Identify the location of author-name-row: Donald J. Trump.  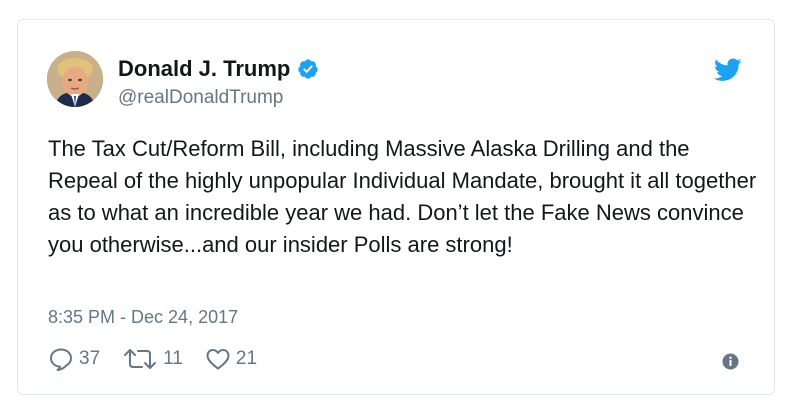
(218, 69).